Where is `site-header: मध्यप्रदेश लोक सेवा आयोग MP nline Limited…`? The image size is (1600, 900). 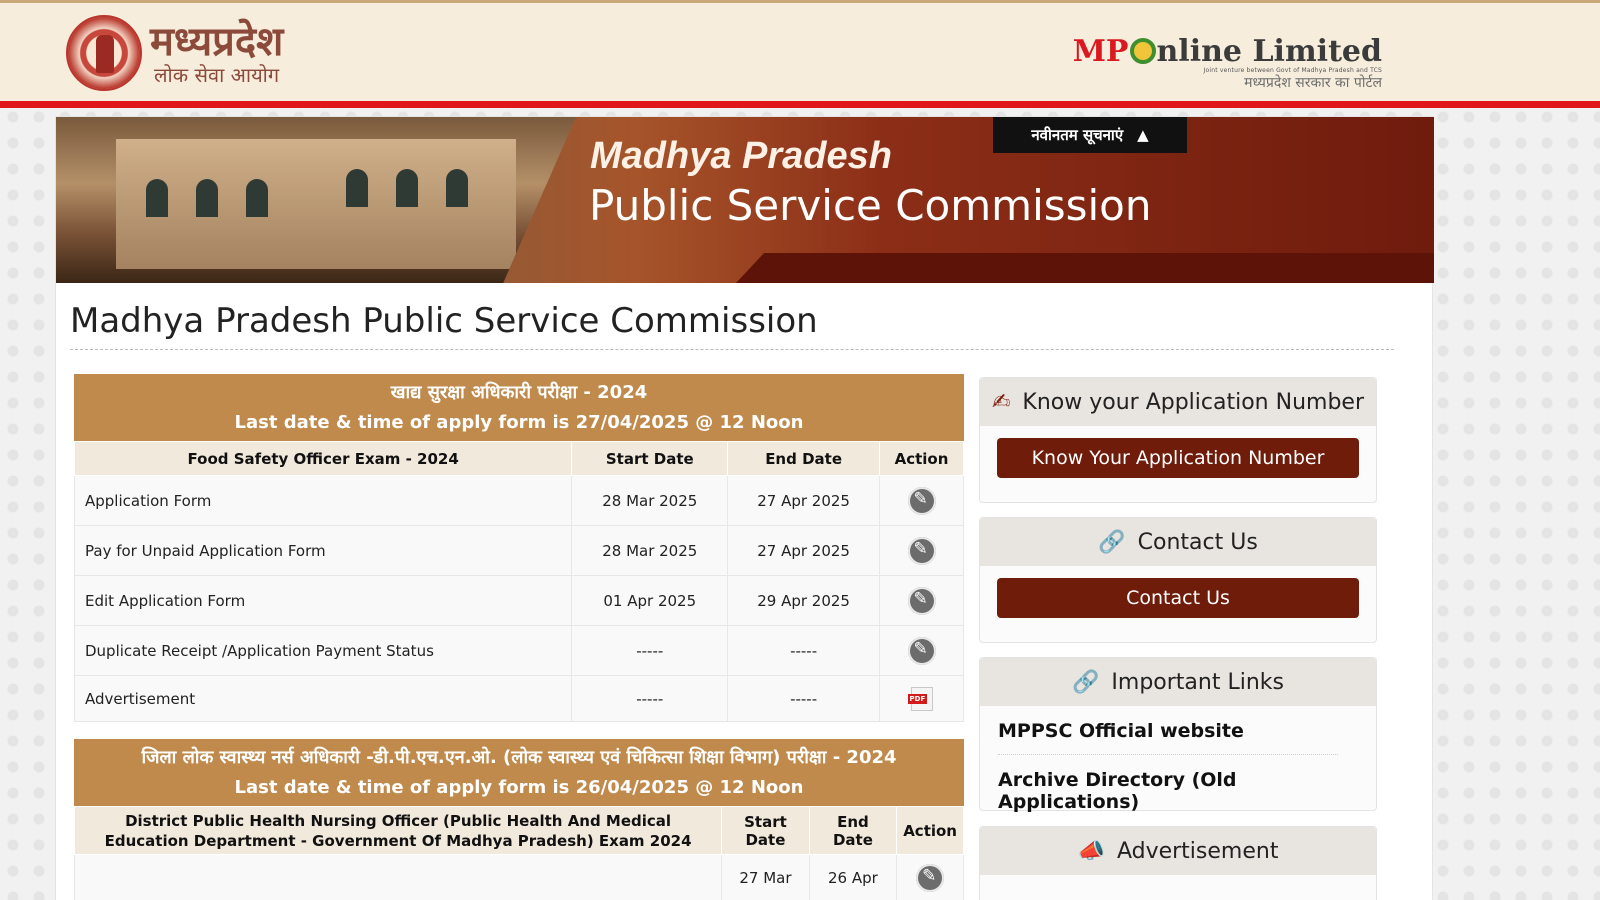 site-header: मध्यप्रदेश लोक सेवा आयोग MP nline Limited… is located at coordinates (800, 54).